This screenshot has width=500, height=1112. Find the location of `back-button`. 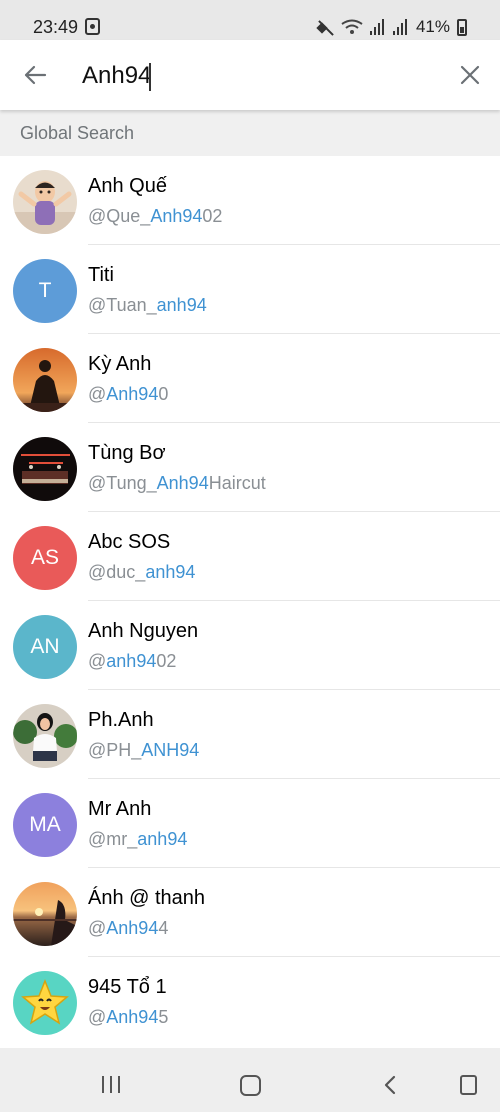

back-button is located at coordinates (36, 75).